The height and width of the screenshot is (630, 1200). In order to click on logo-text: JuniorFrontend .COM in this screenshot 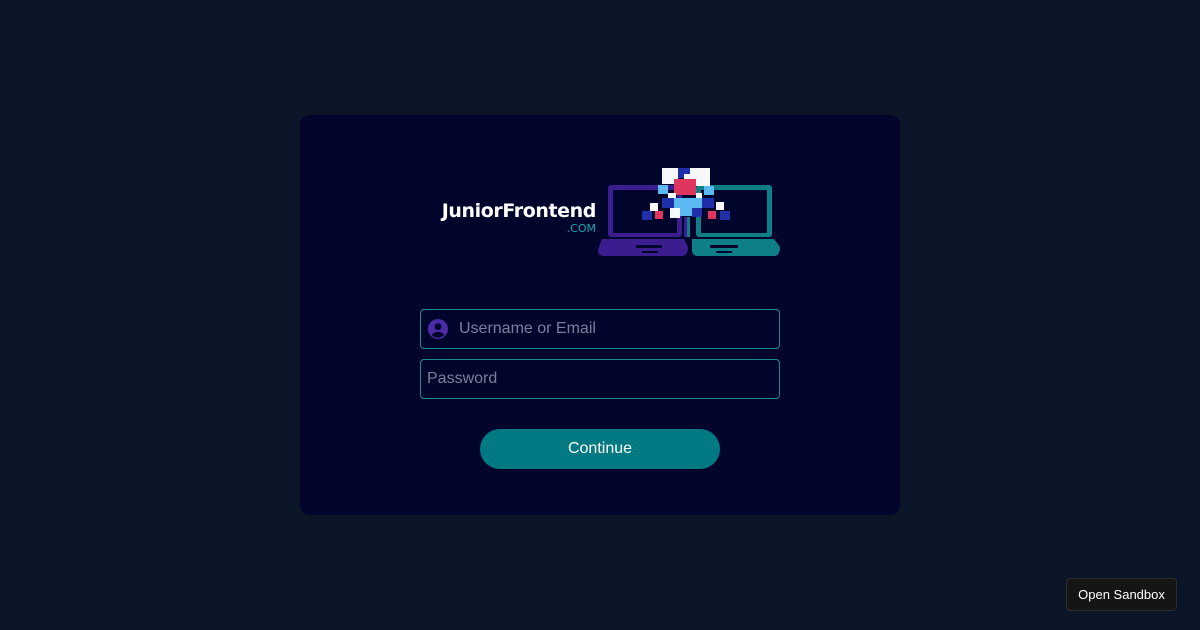, I will do `click(510, 217)`.